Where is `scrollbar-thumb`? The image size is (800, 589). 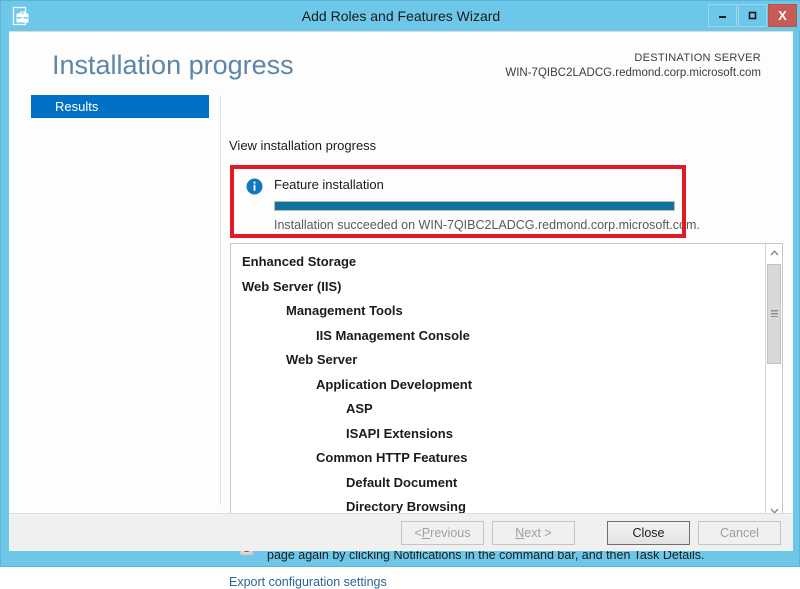
scrollbar-thumb is located at coordinates (774, 314).